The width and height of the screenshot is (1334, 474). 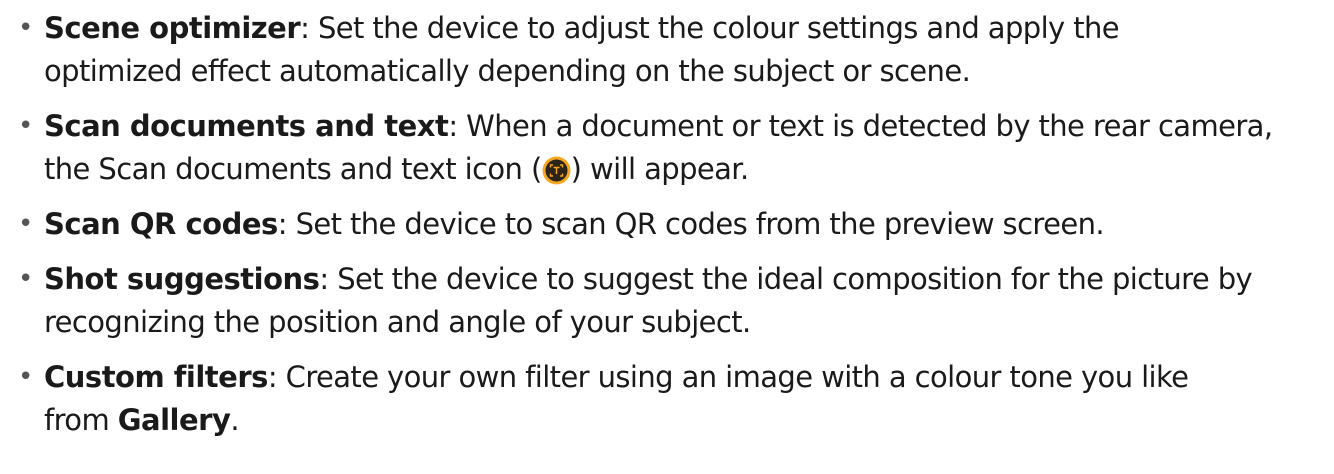 What do you see at coordinates (246, 126) in the screenshot?
I see `term-label: Scan documents and text` at bounding box center [246, 126].